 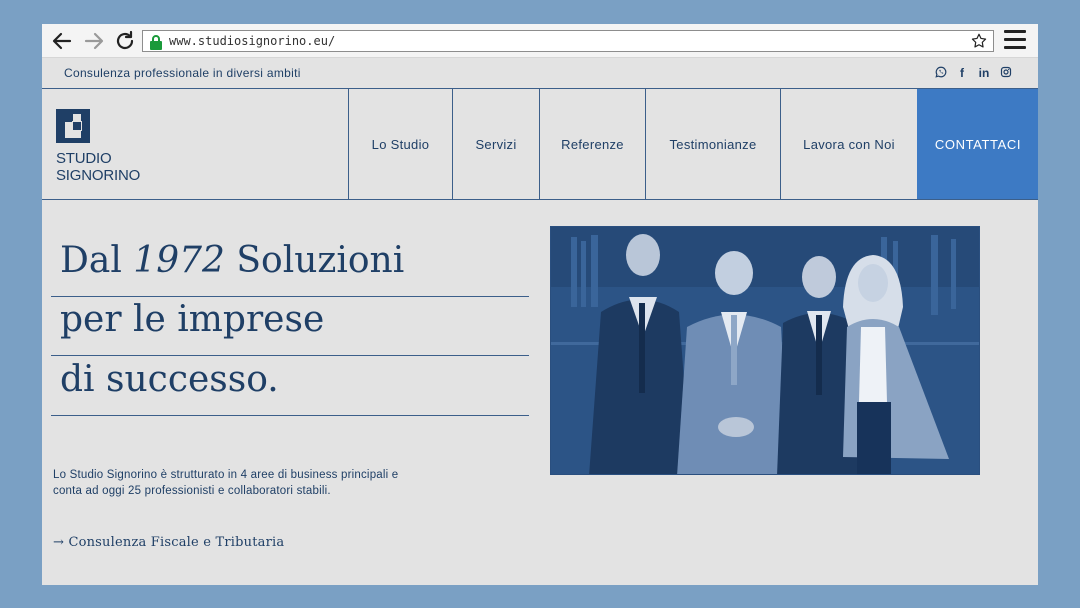 What do you see at coordinates (116, 149) in the screenshot?
I see `site-logo: STUDIO SIGNORINO` at bounding box center [116, 149].